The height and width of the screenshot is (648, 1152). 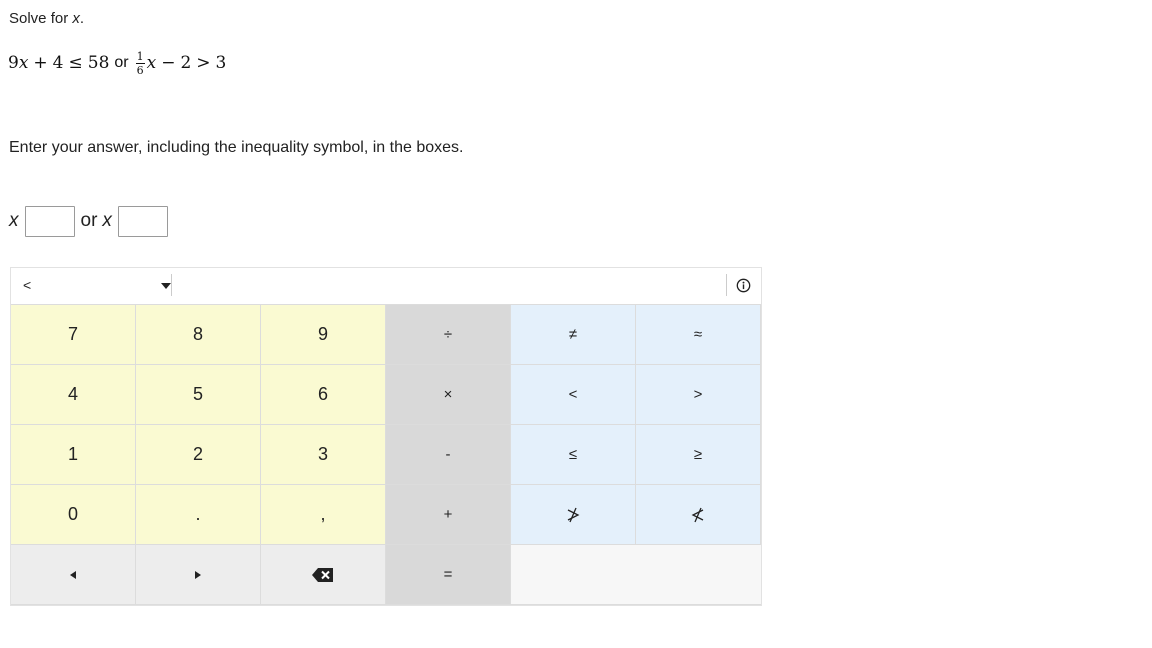 What do you see at coordinates (98, 63) in the screenshot?
I see `eq-left-rhs: 58` at bounding box center [98, 63].